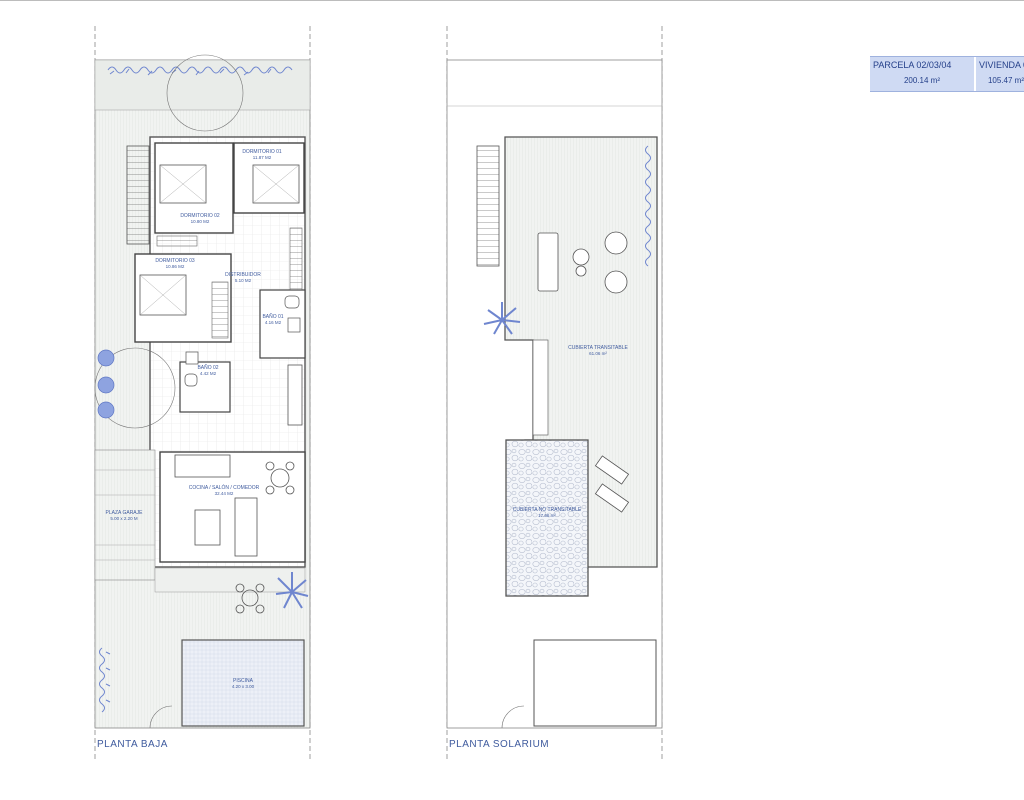  I want to click on room-area-cubierta-transitable: 61.06 m², so click(598, 353).